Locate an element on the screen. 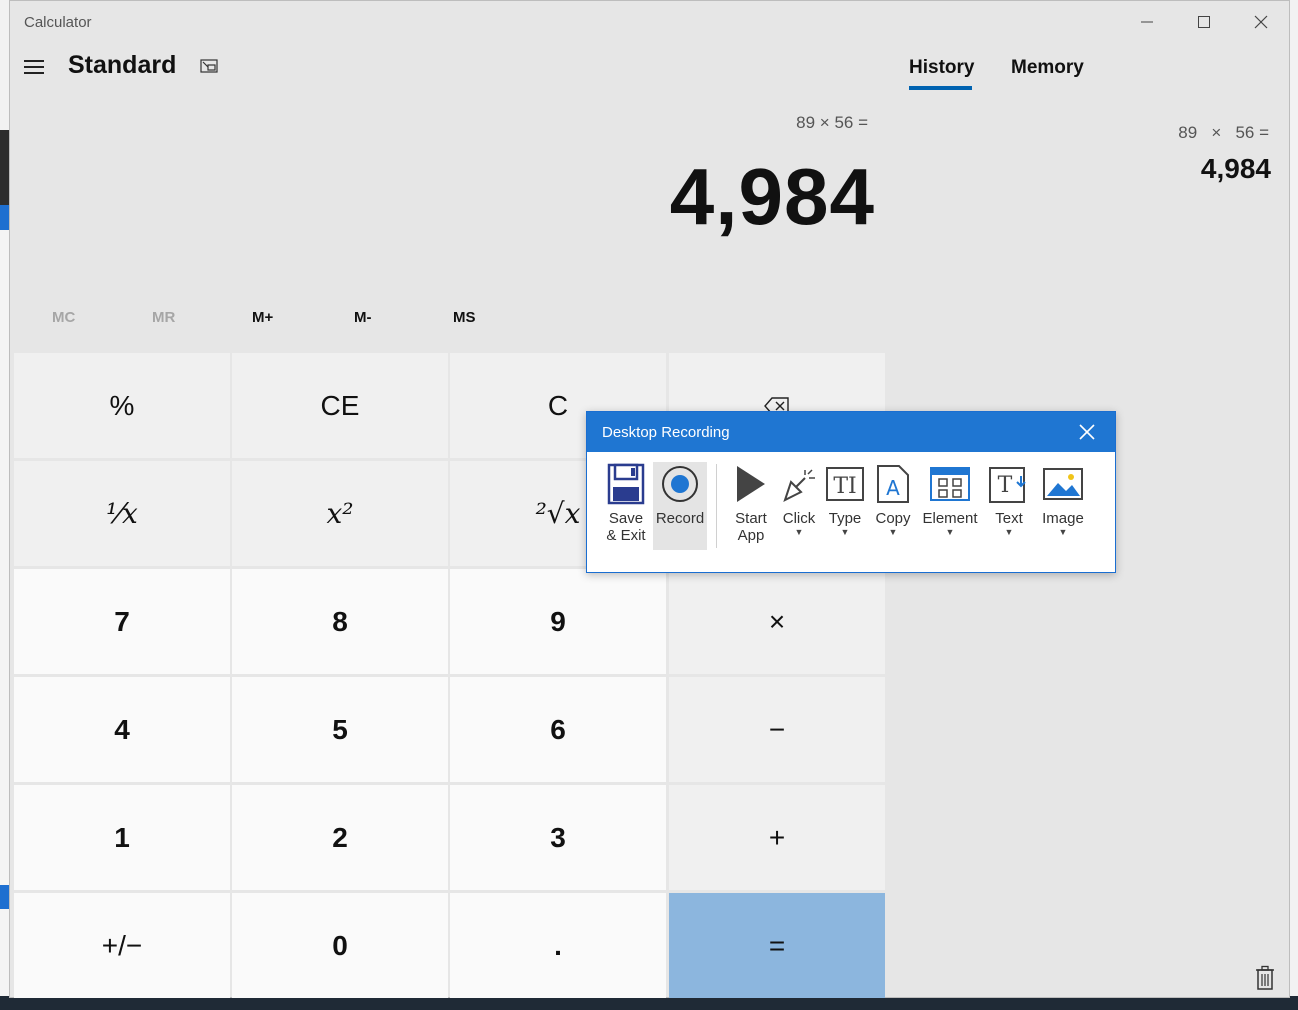  copy-button: A Copy ▼ is located at coordinates (893, 499).